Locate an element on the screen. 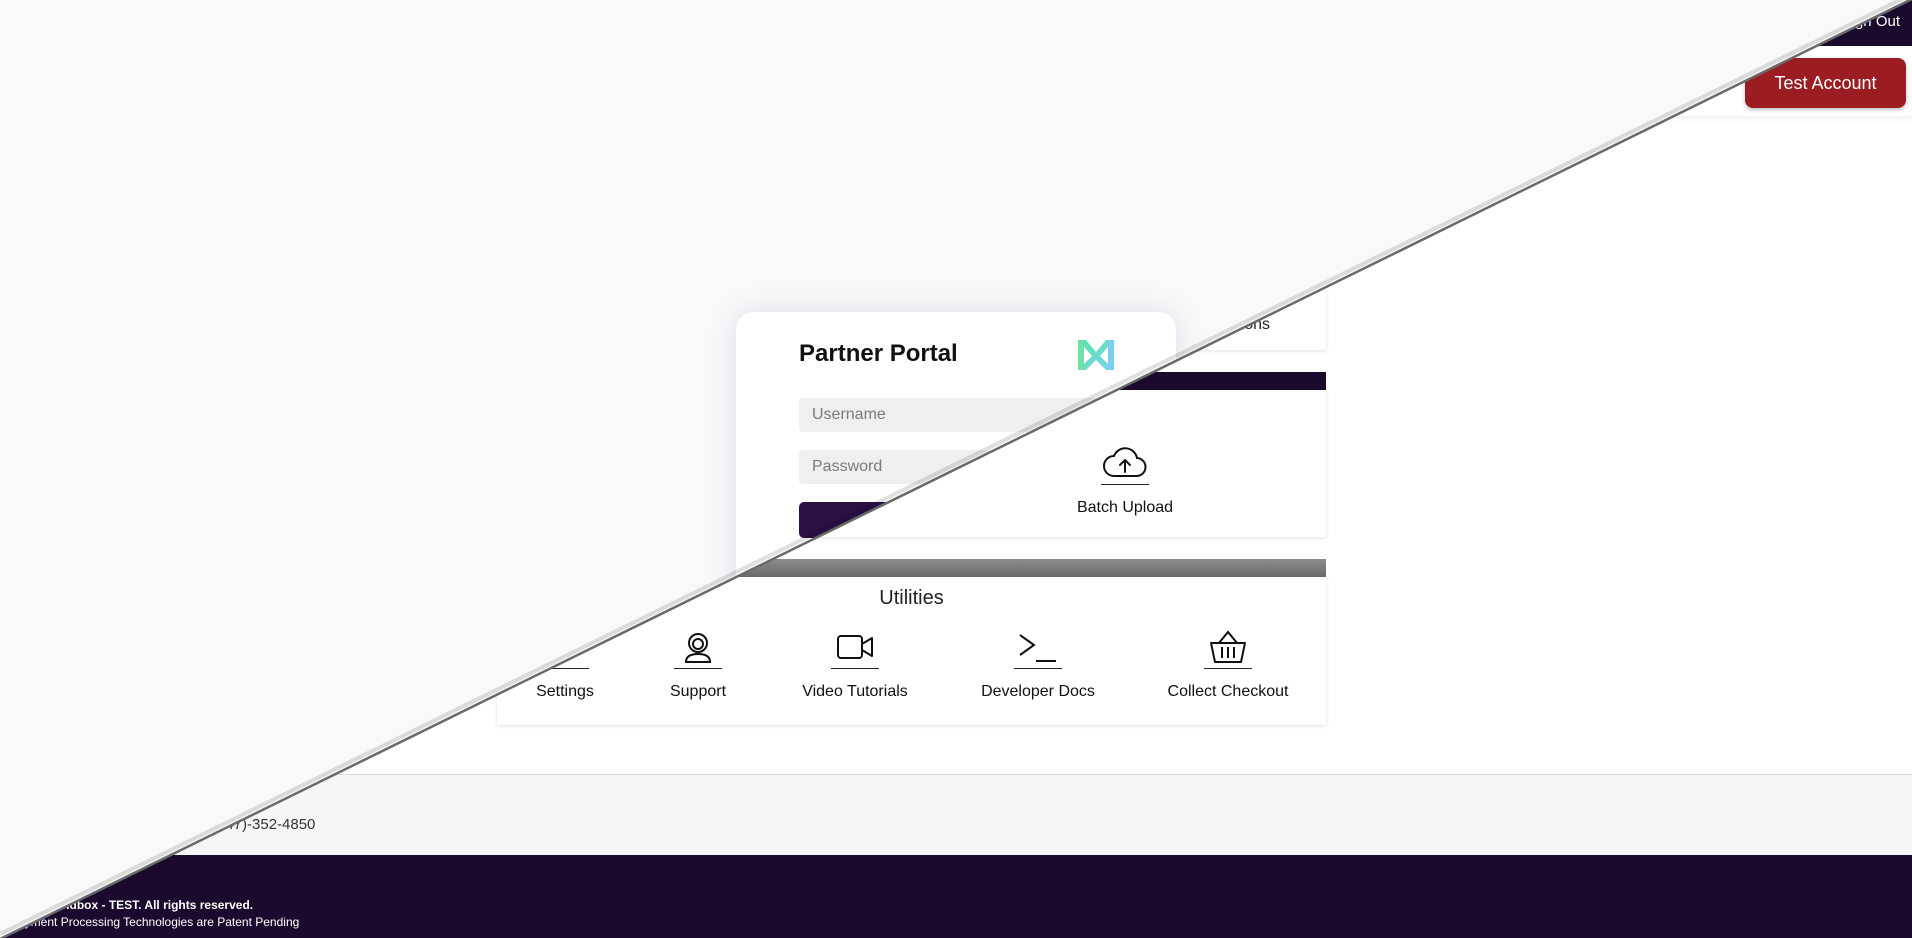 The height and width of the screenshot is (938, 1912). video-tutorials-tile: Video Tutorials is located at coordinates (855, 665).